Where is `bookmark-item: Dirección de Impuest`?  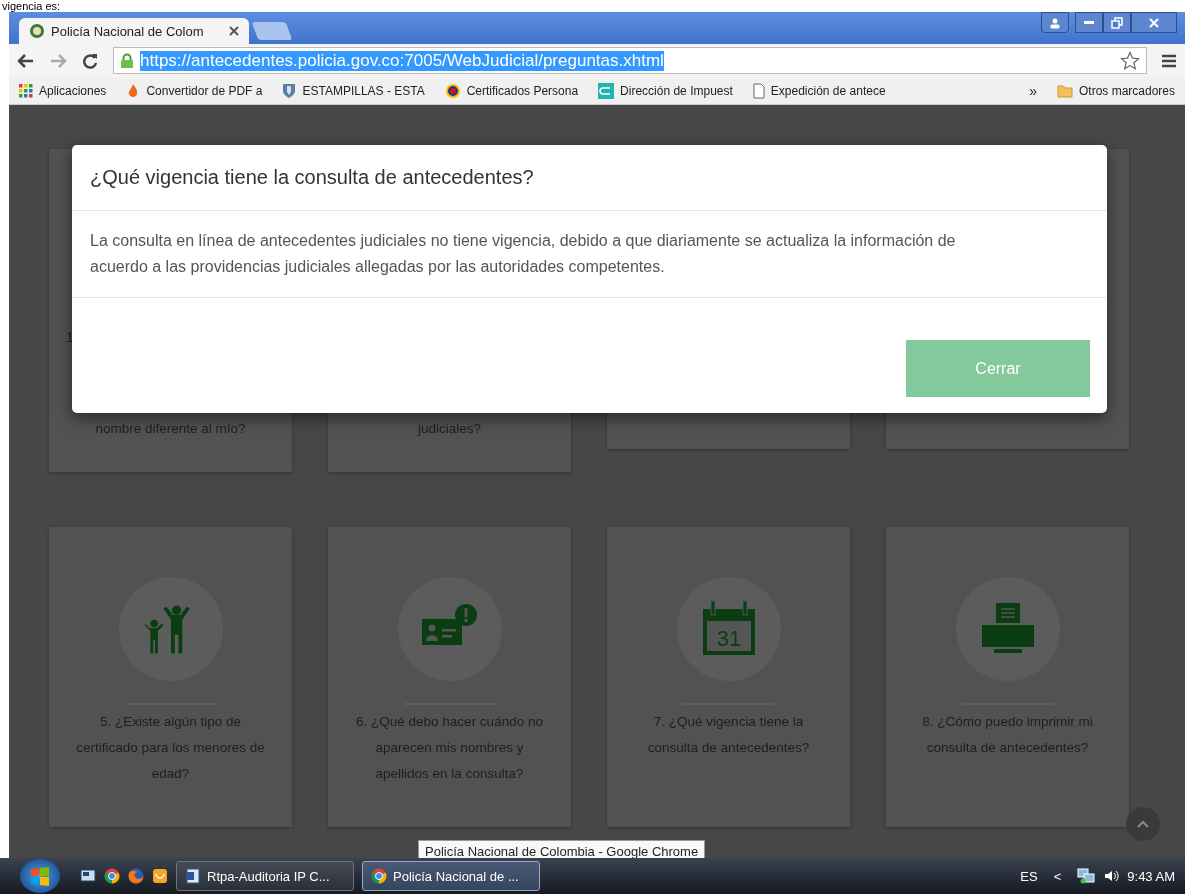 bookmark-item: Dirección de Impuest is located at coordinates (665, 90).